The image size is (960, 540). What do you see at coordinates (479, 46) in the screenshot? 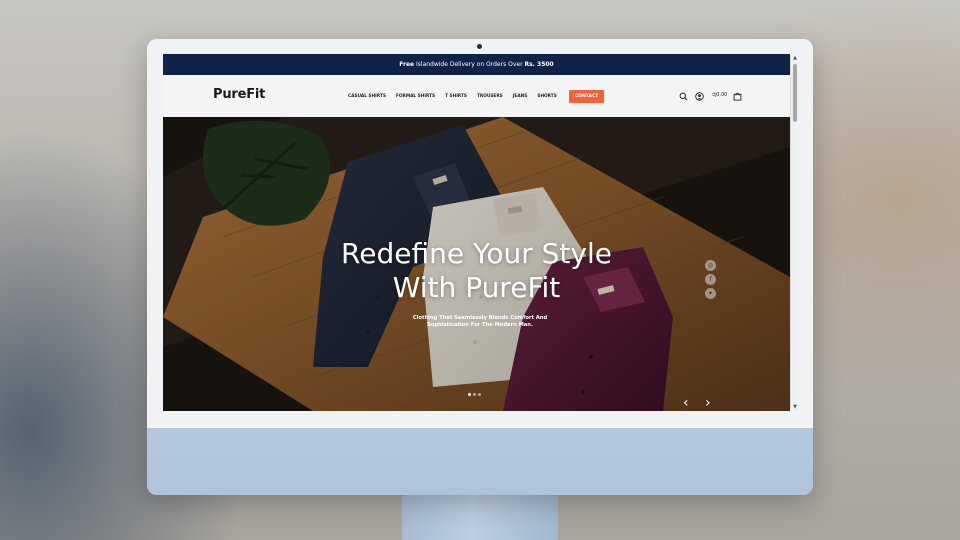
I see `webcam` at bounding box center [479, 46].